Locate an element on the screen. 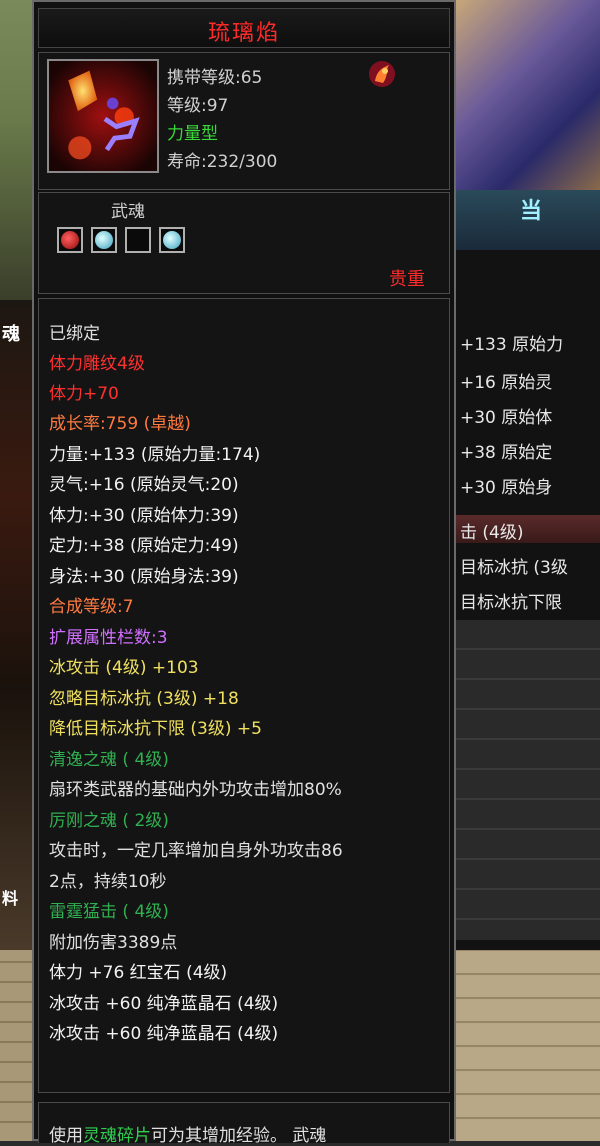 The height and width of the screenshot is (1146, 600). attr-line: 体力:+30 (原始体力:39) is located at coordinates (144, 516).